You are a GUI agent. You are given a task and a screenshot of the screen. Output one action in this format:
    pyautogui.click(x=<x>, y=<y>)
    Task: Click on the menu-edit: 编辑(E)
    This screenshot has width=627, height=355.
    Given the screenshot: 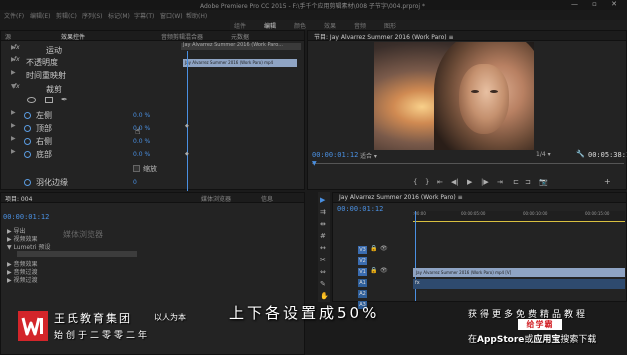 What is the action you would take?
    pyautogui.click(x=40, y=15)
    